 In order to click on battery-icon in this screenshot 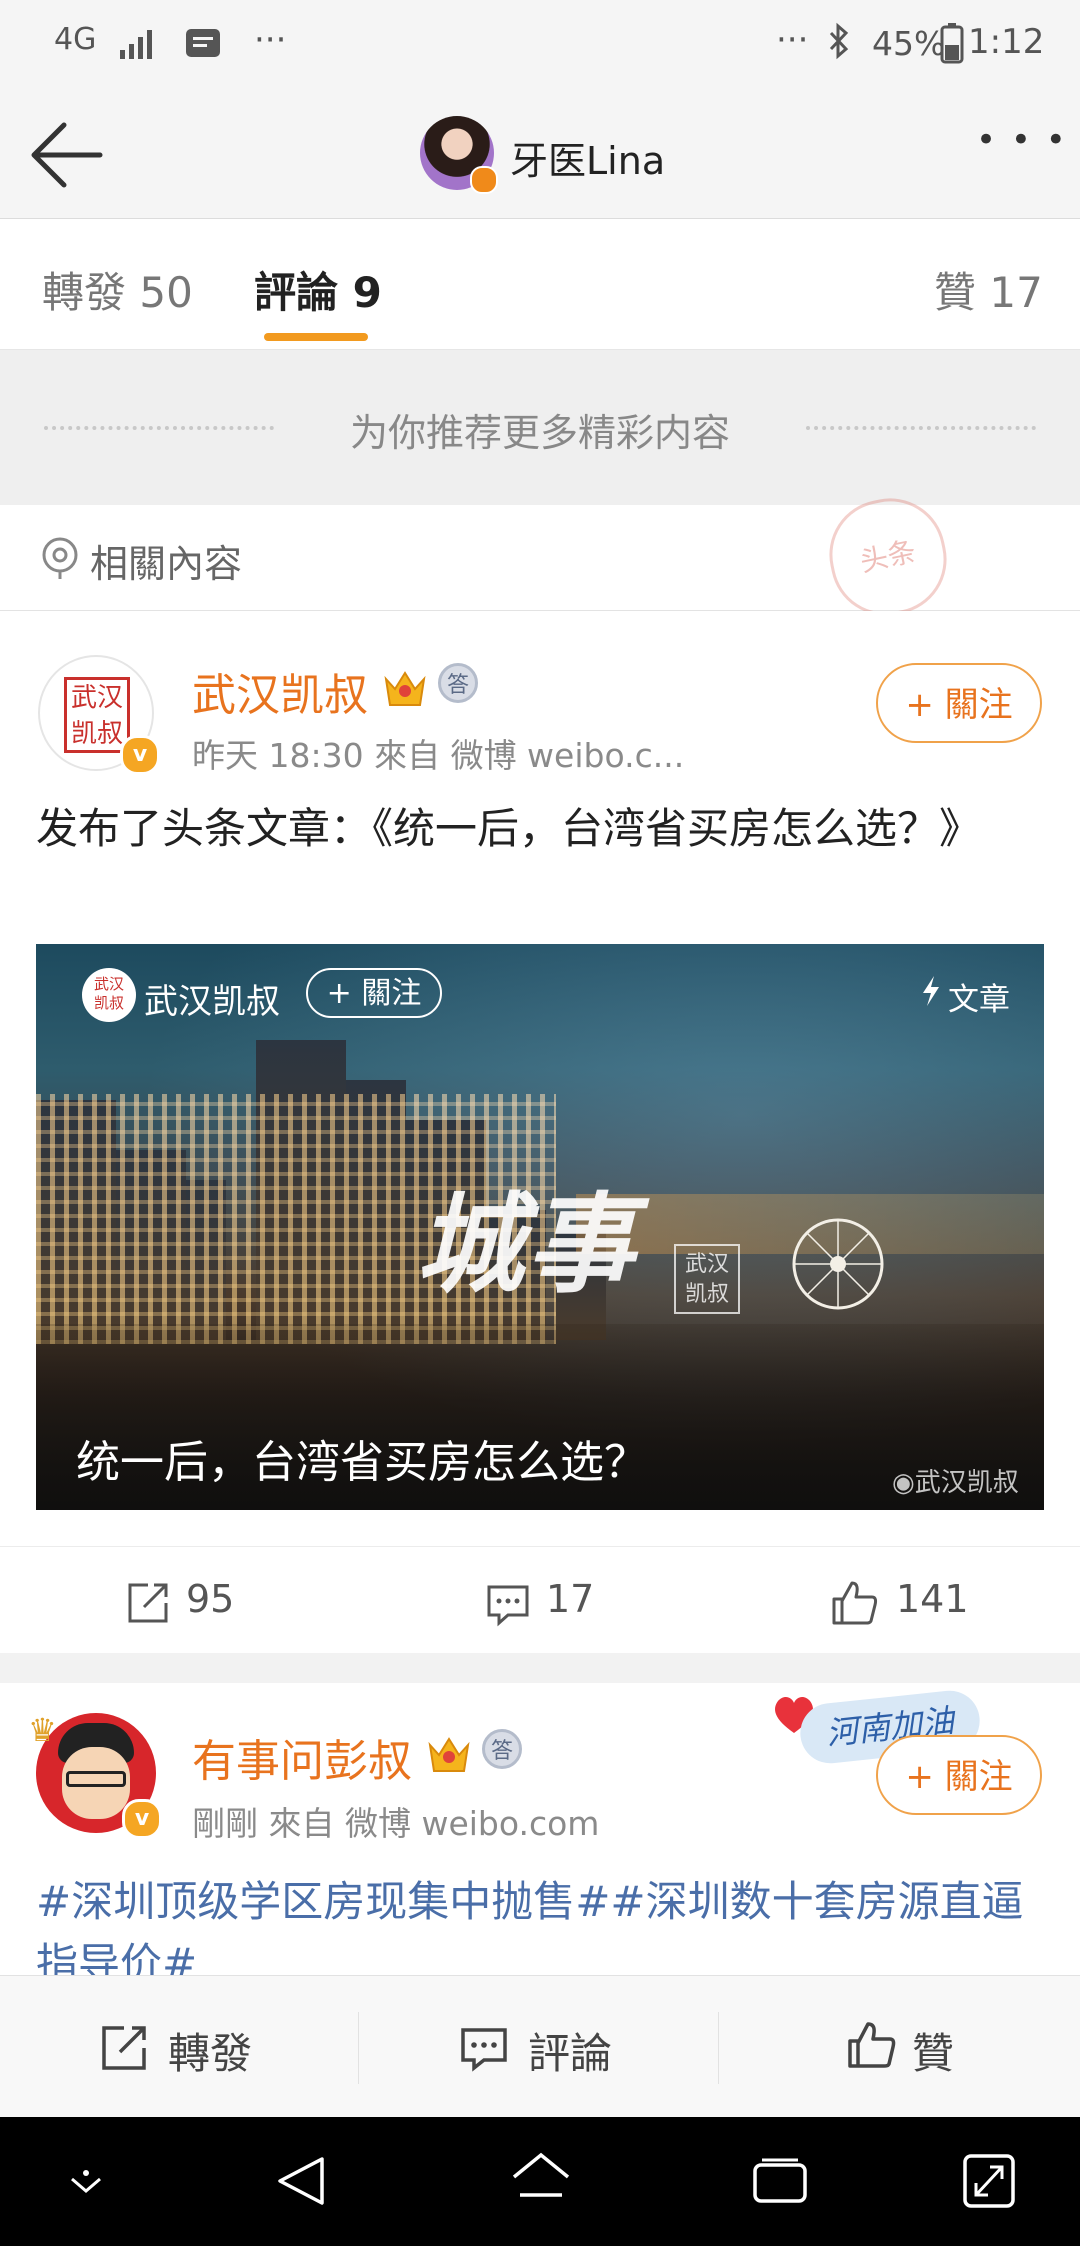, I will do `click(952, 45)`.